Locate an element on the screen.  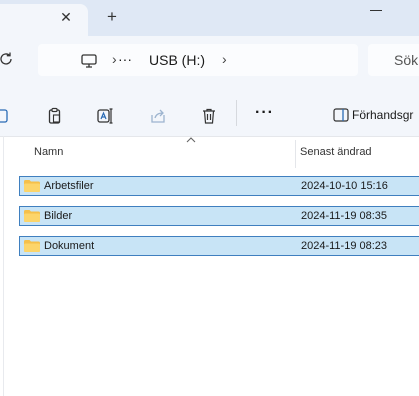
file-modified: 2024-11-19 08:23 is located at coordinates (344, 246).